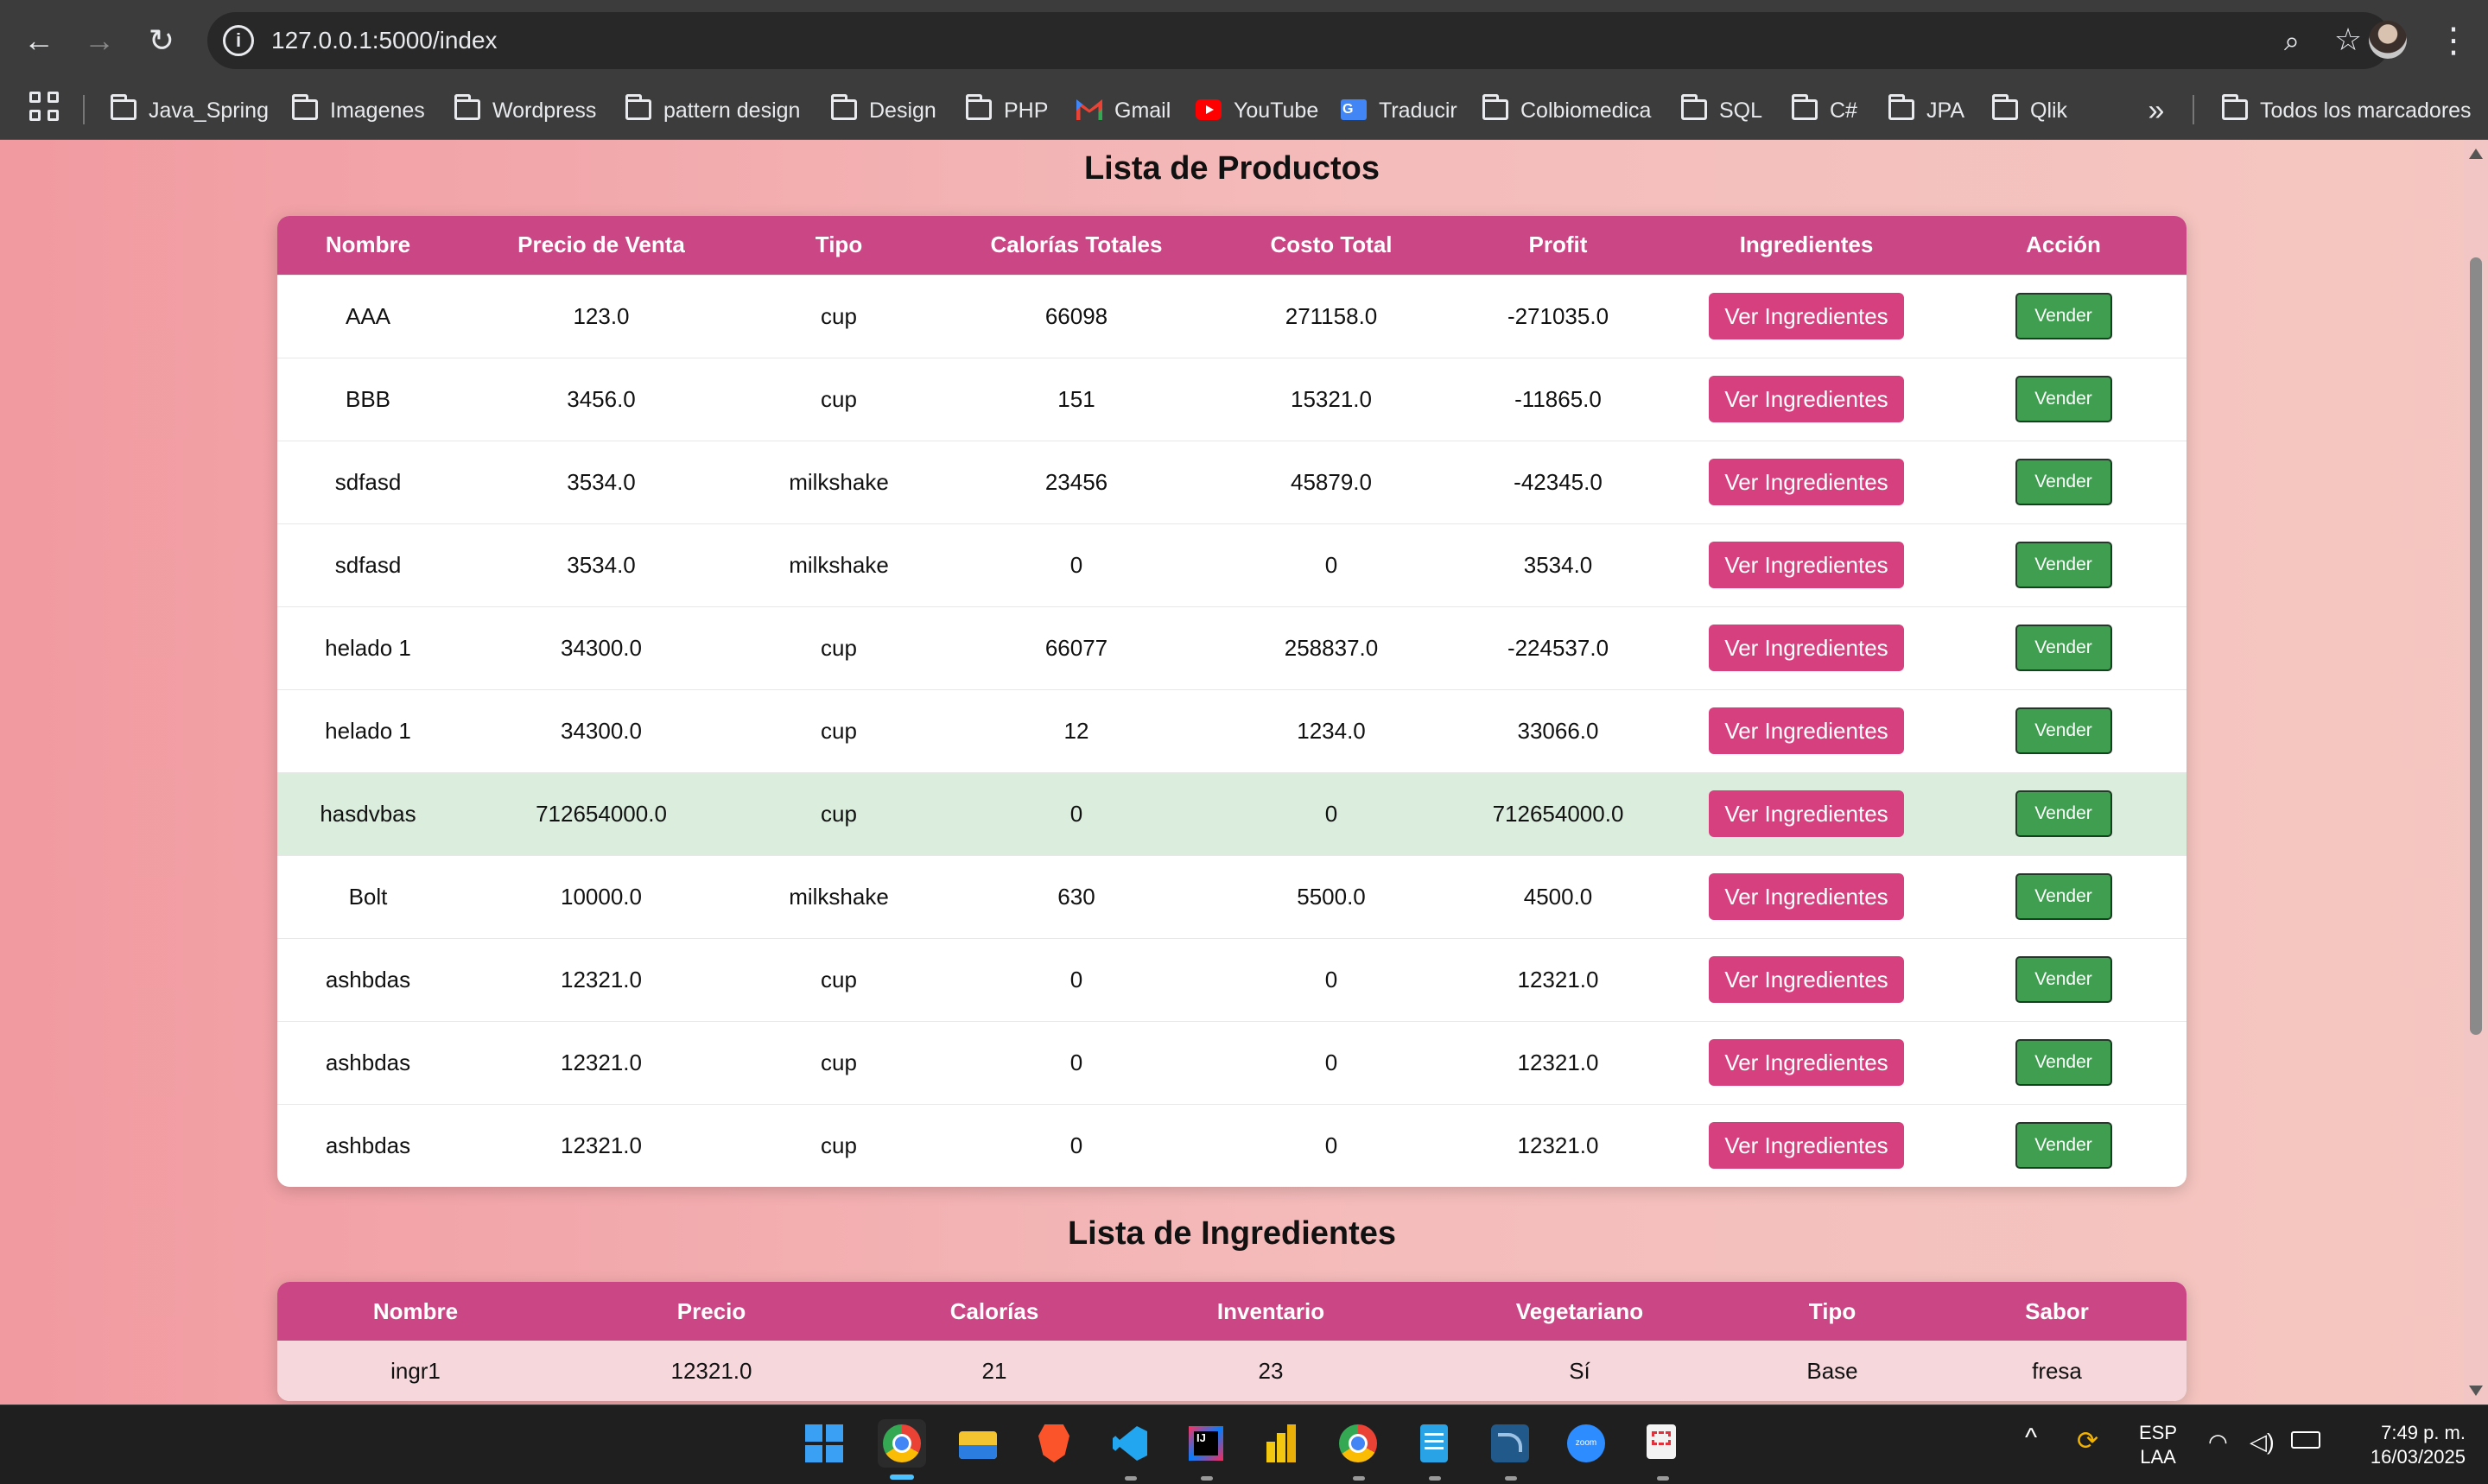 Image resolution: width=2488 pixels, height=1484 pixels. What do you see at coordinates (1399, 110) in the screenshot?
I see `bookmark-traducir: Traducir` at bounding box center [1399, 110].